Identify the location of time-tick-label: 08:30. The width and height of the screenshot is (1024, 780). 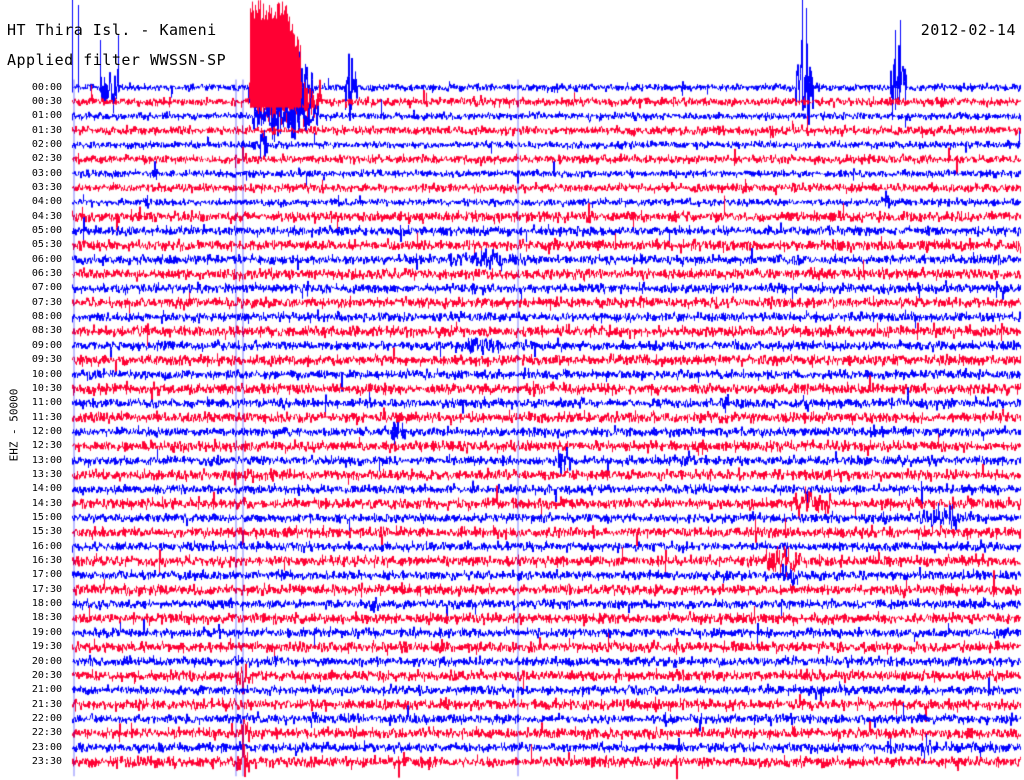
(46, 331).